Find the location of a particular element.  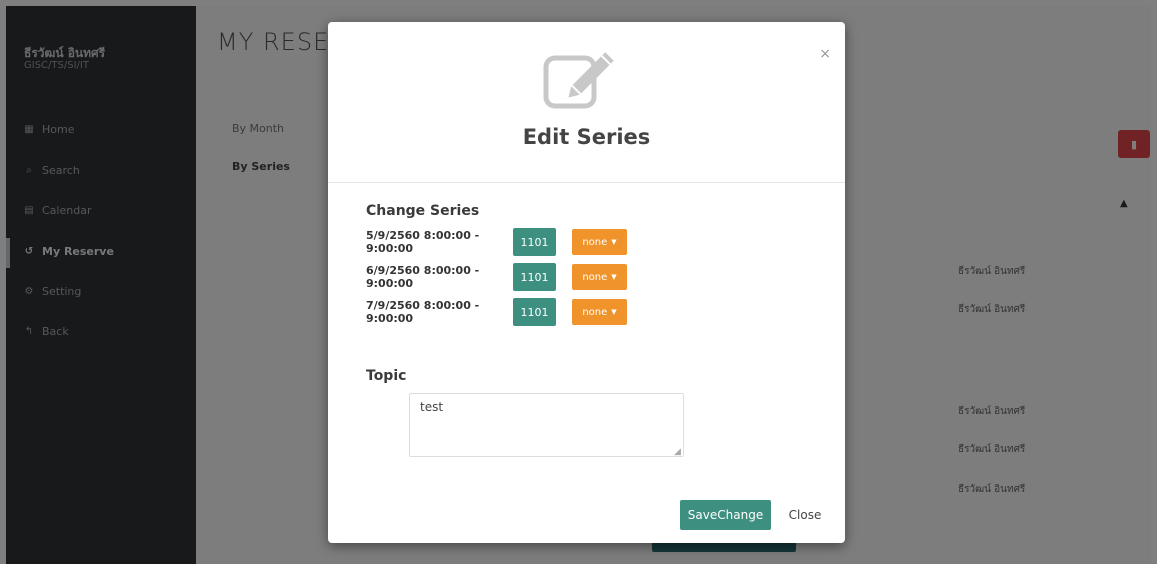

close-icon: × is located at coordinates (825, 54).